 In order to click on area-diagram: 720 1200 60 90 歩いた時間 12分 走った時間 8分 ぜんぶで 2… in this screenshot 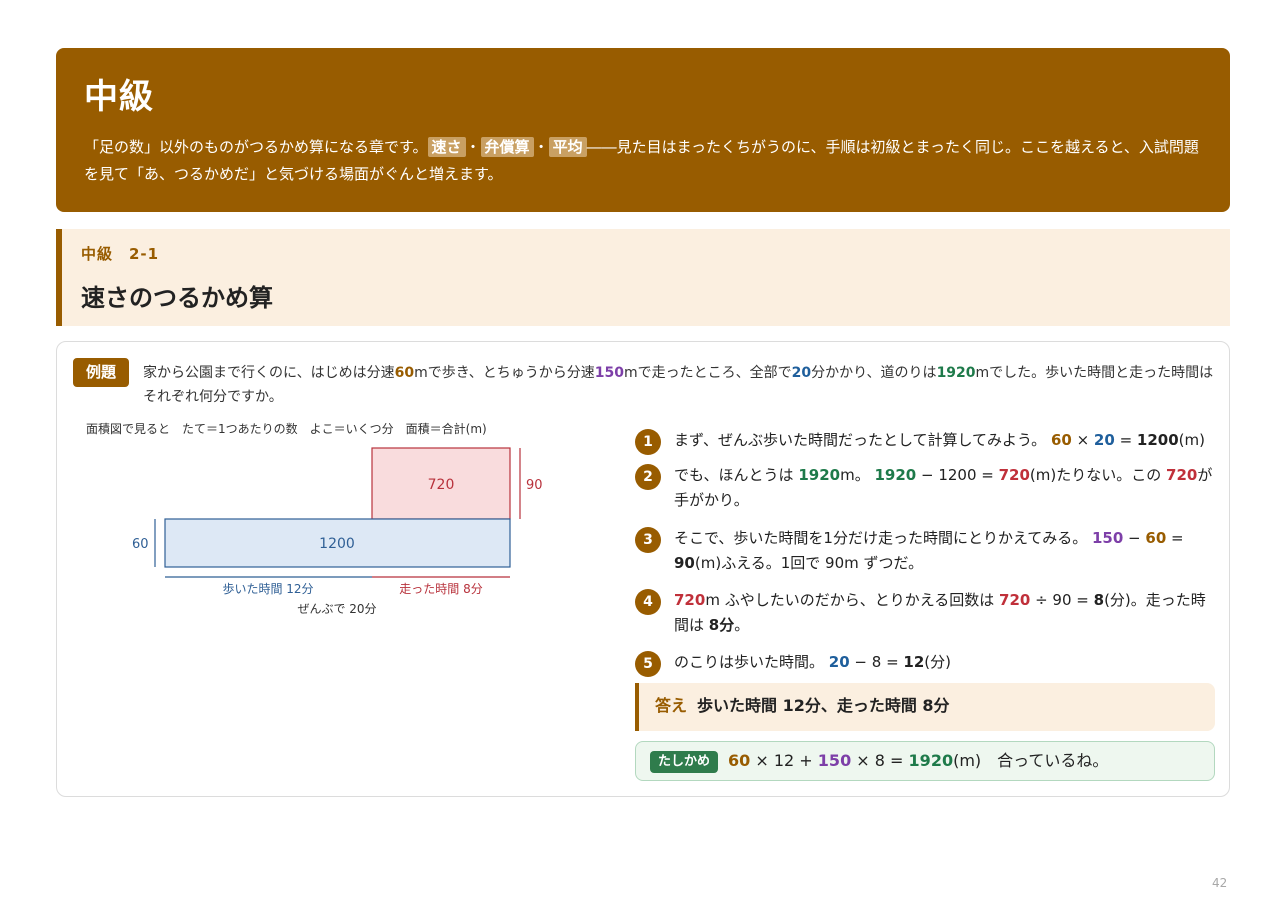, I will do `click(337, 531)`.